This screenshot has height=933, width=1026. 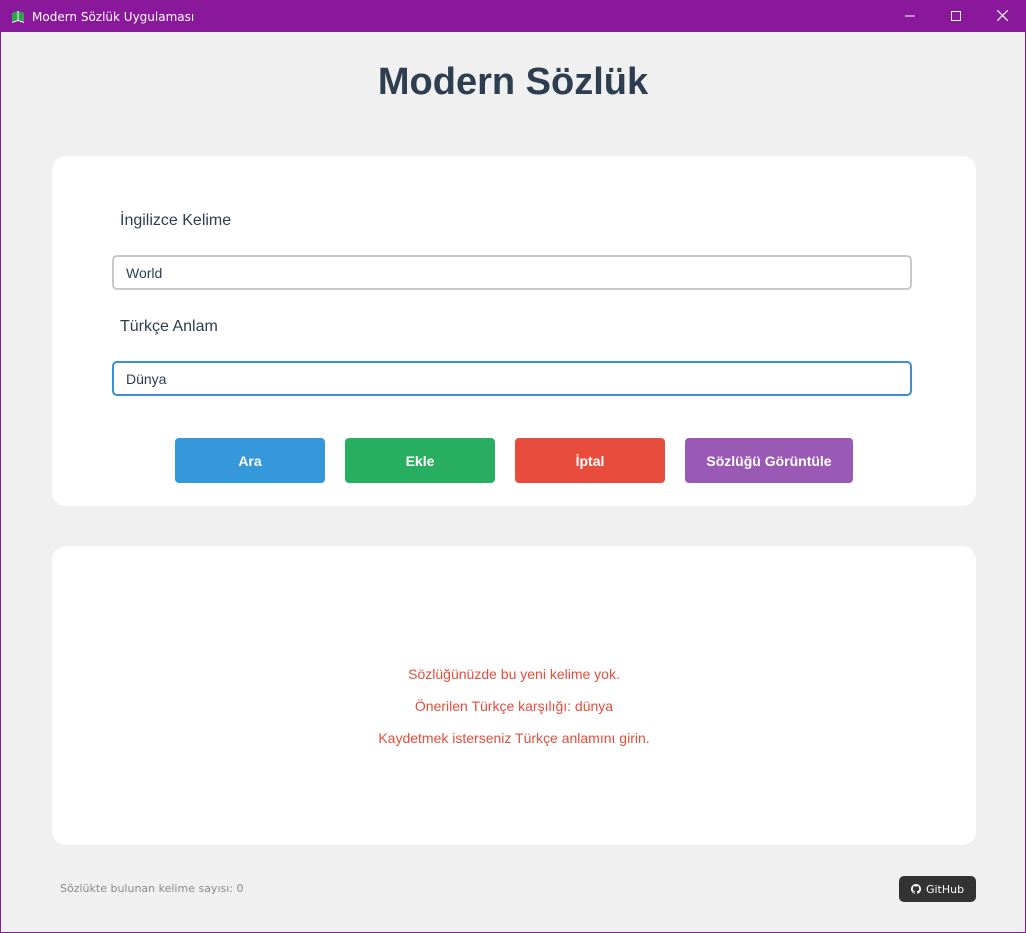 I want to click on search-button: Ara, so click(x=250, y=460).